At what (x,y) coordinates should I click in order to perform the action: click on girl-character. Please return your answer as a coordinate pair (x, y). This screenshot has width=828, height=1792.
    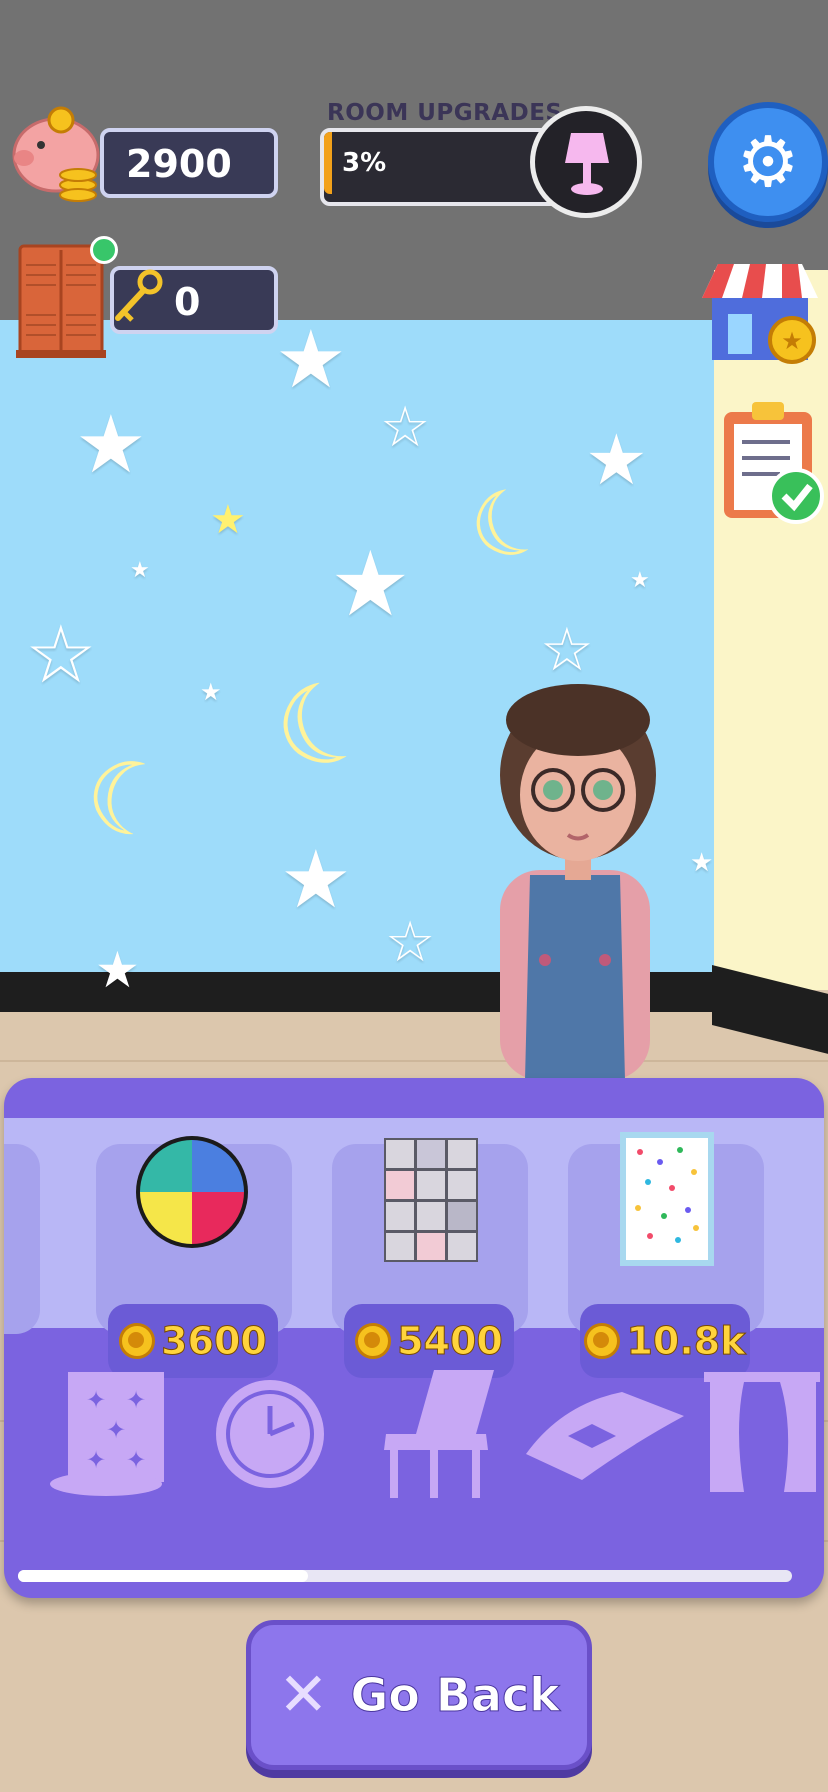
    Looking at the image, I should click on (578, 882).